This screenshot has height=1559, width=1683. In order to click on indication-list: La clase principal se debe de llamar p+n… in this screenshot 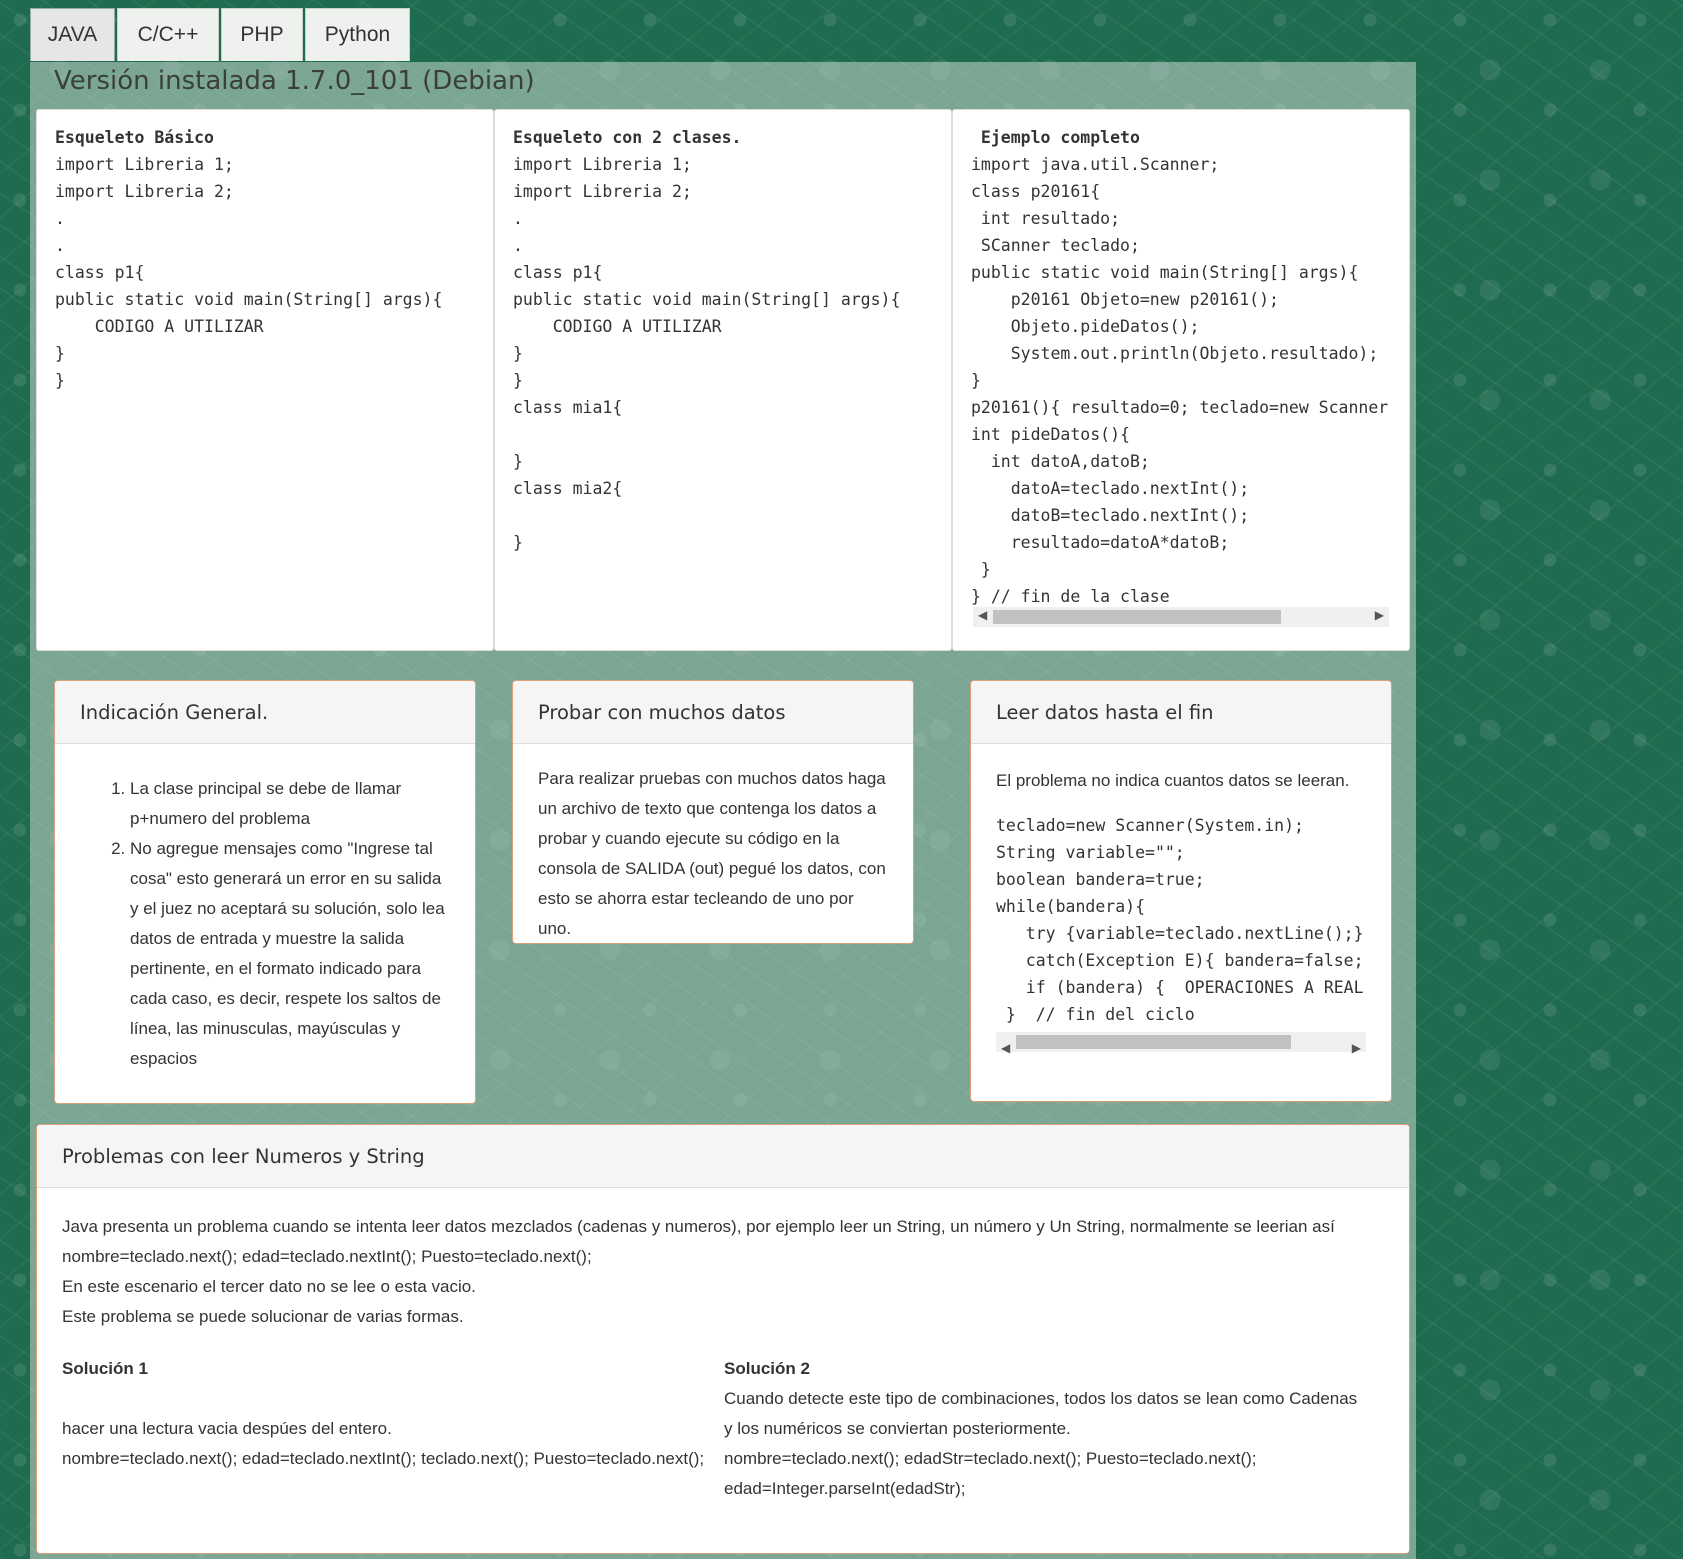, I will do `click(265, 924)`.